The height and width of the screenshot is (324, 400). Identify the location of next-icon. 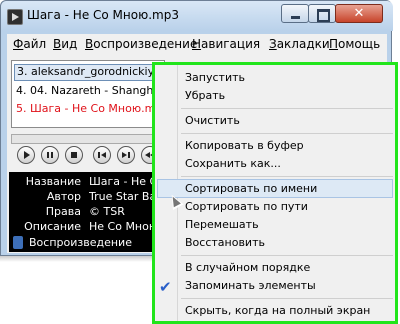
(126, 155).